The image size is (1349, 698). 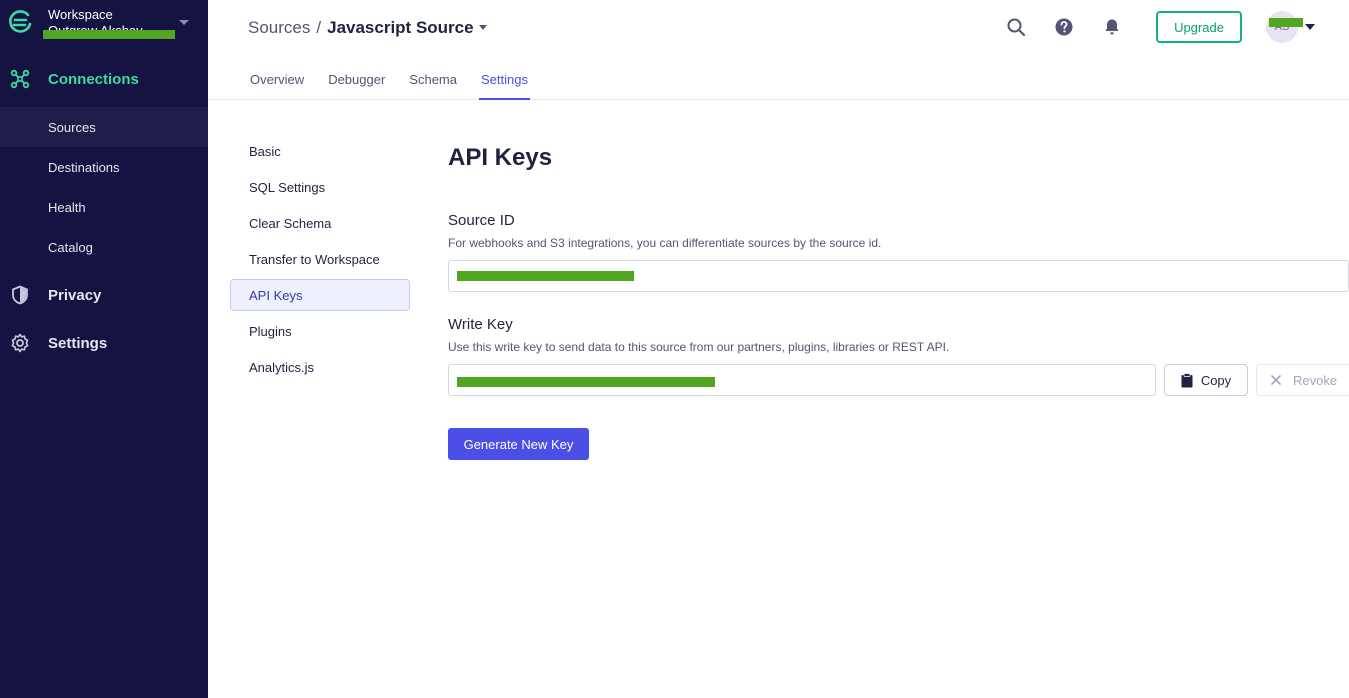 What do you see at coordinates (320, 151) in the screenshot?
I see `subnav-basic: Basic` at bounding box center [320, 151].